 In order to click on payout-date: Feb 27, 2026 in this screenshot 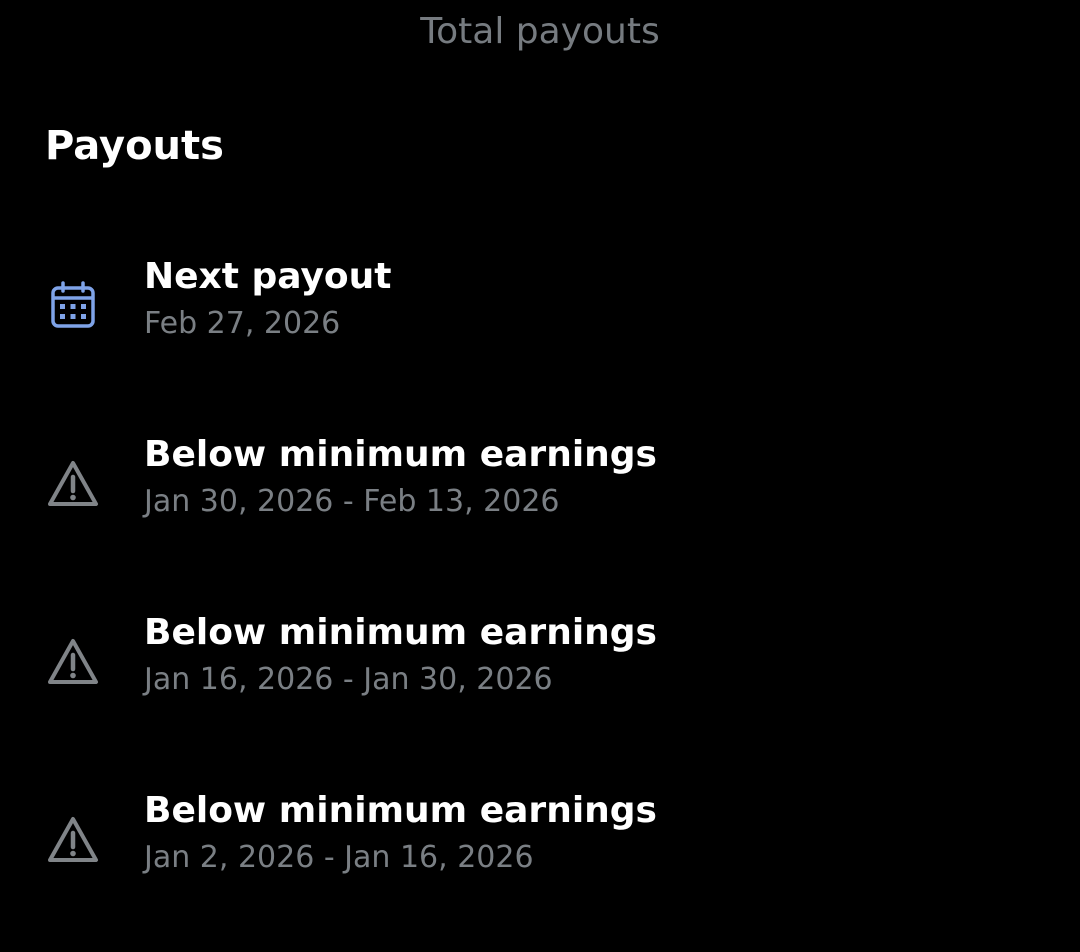, I will do `click(242, 323)`.